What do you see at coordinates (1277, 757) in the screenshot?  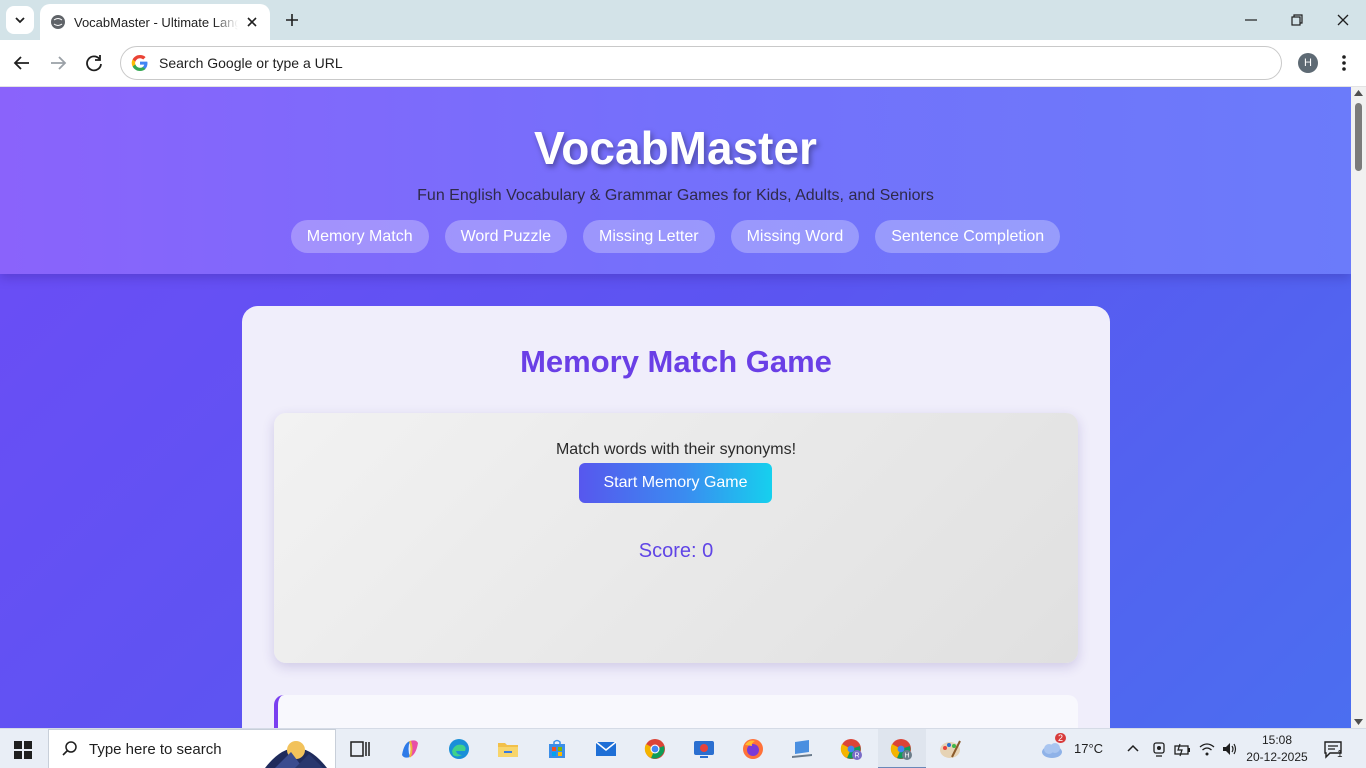 I see `clock-date: 20-12-2025` at bounding box center [1277, 757].